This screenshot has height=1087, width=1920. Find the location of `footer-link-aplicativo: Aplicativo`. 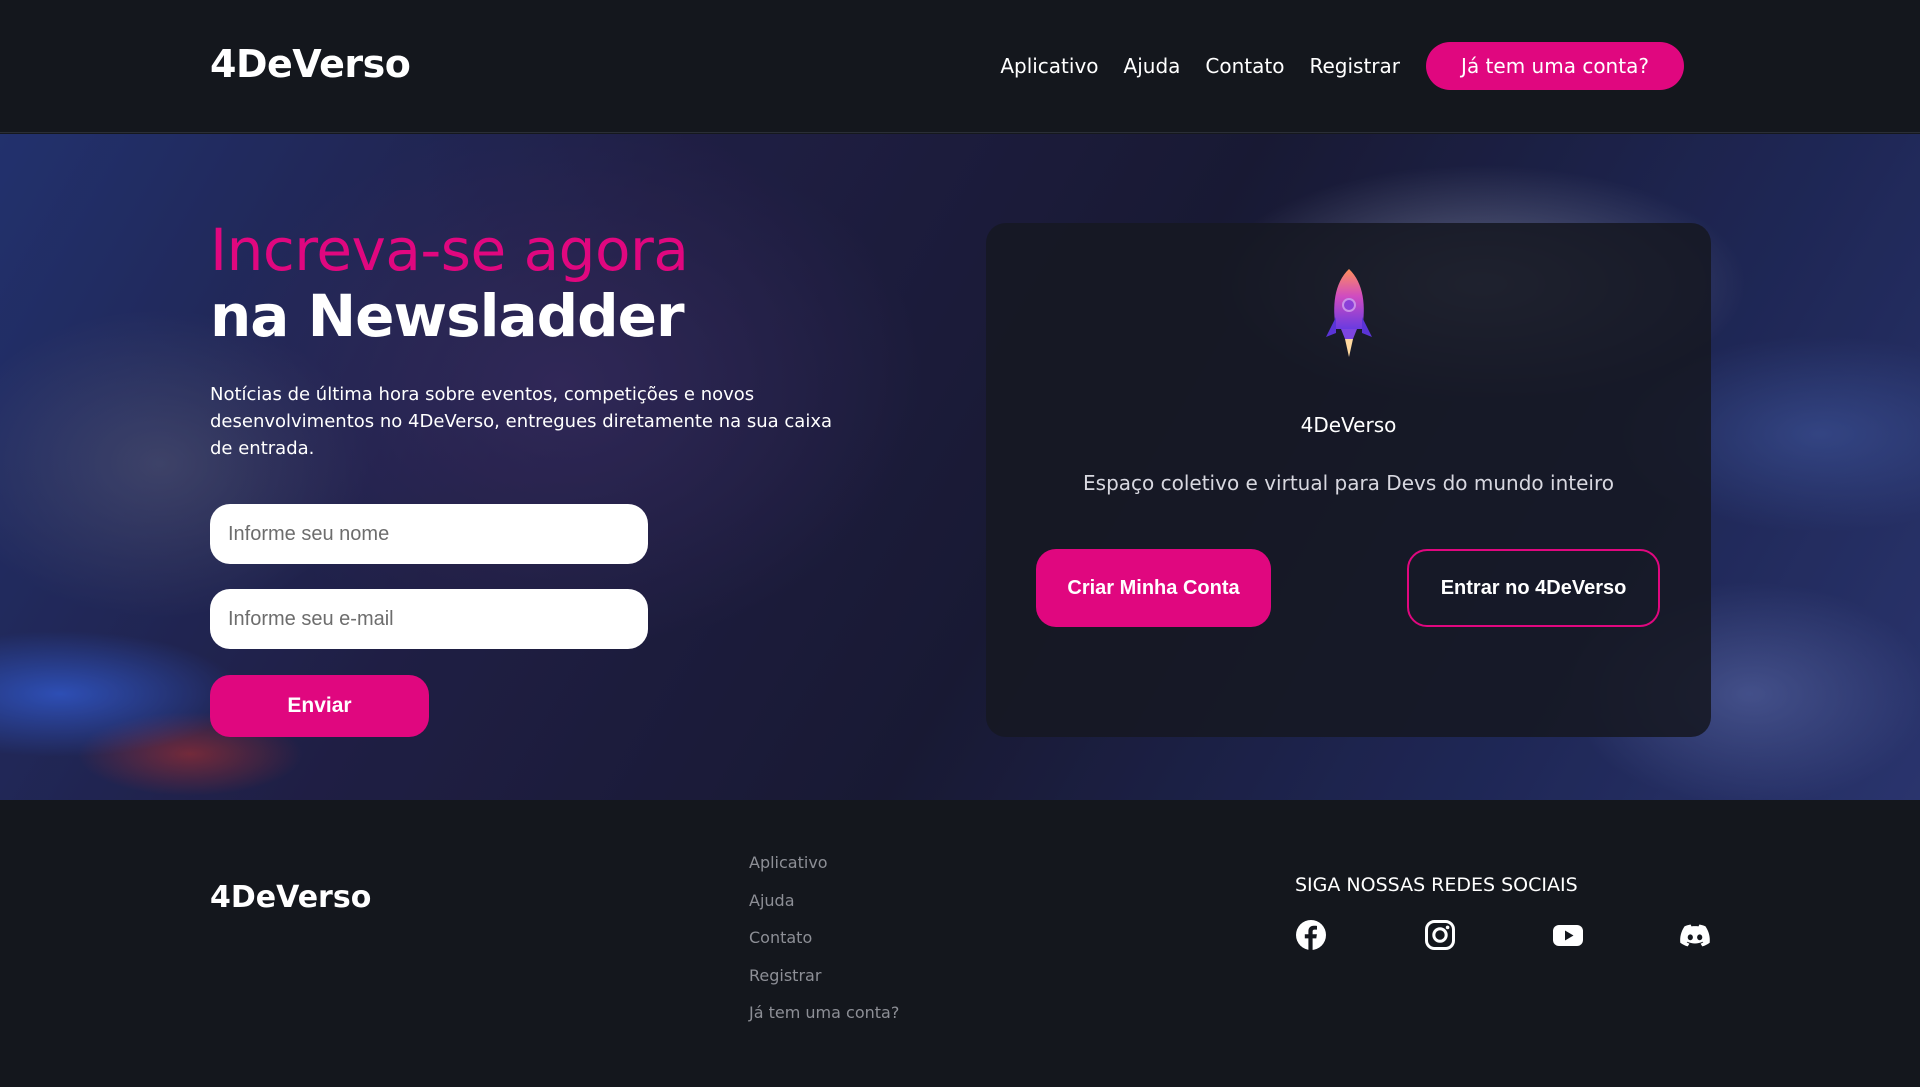

footer-link-aplicativo: Aplicativo is located at coordinates (824, 871).